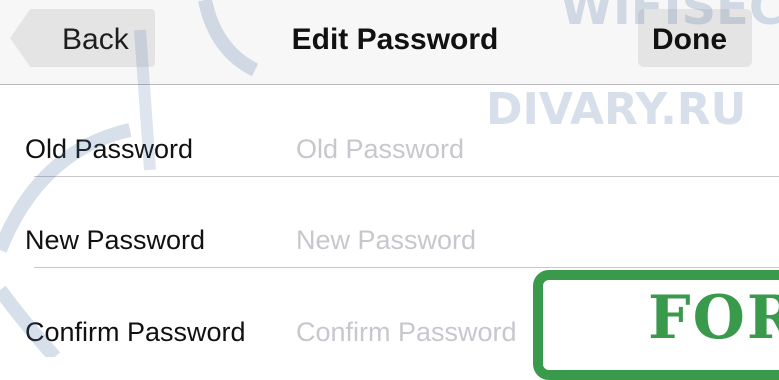  Describe the element at coordinates (516, 240) in the screenshot. I see `new-password-field` at that location.